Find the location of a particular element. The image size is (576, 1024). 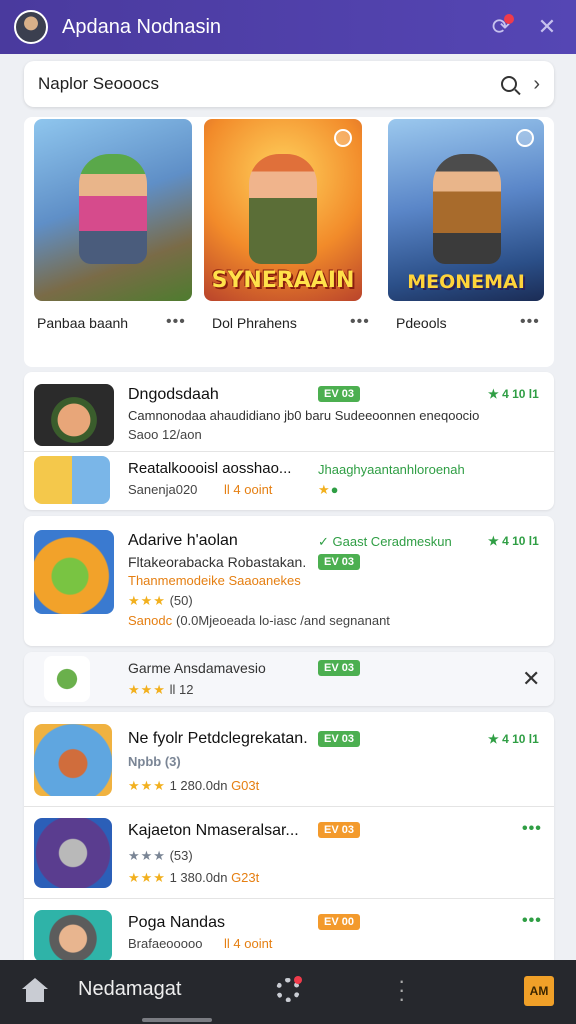

home-icon is located at coordinates (35, 990).